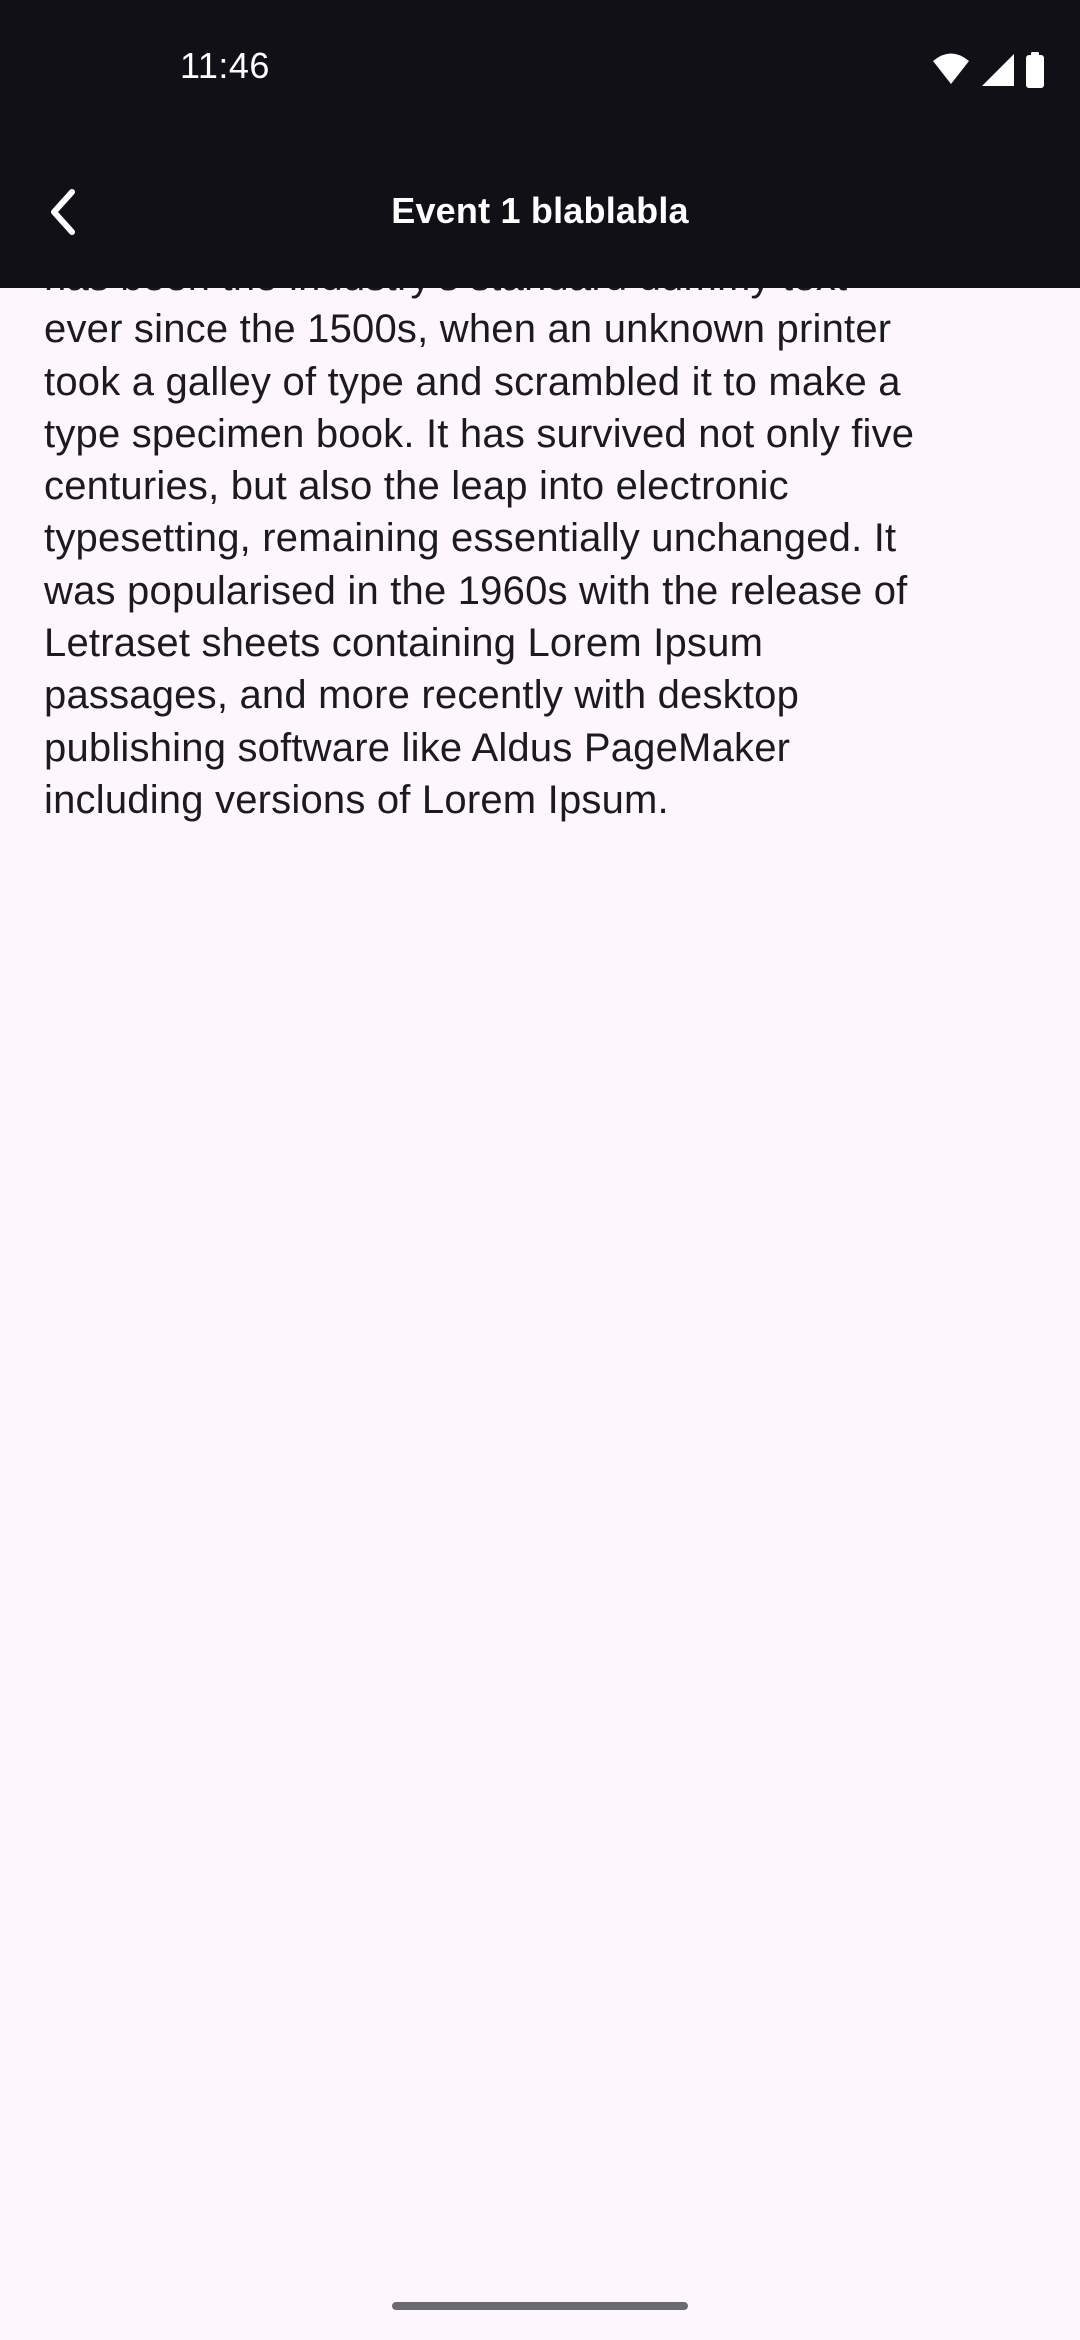 This screenshot has width=1080, height=2340. Describe the element at coordinates (540, 210) in the screenshot. I see `page-title: Event 1 blablabla` at that location.